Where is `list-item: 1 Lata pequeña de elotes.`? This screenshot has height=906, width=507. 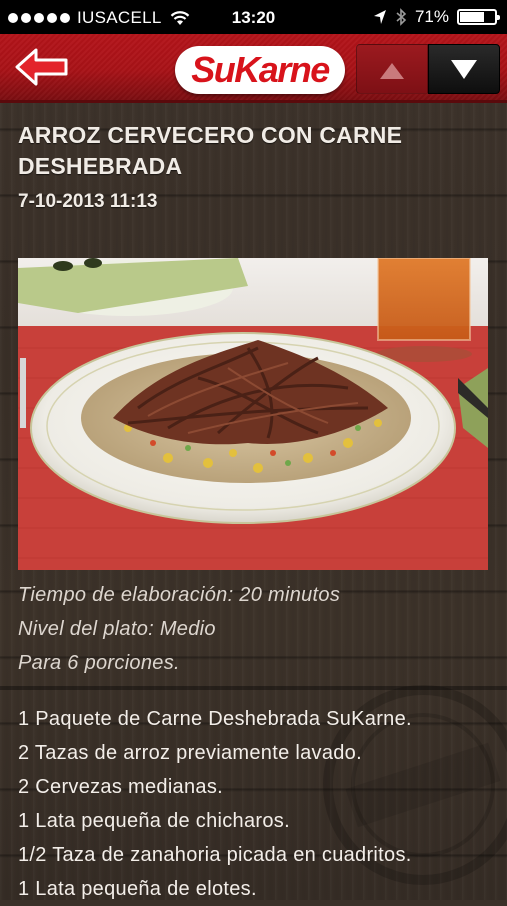
list-item: 1 Lata pequeña de elotes. is located at coordinates (137, 889).